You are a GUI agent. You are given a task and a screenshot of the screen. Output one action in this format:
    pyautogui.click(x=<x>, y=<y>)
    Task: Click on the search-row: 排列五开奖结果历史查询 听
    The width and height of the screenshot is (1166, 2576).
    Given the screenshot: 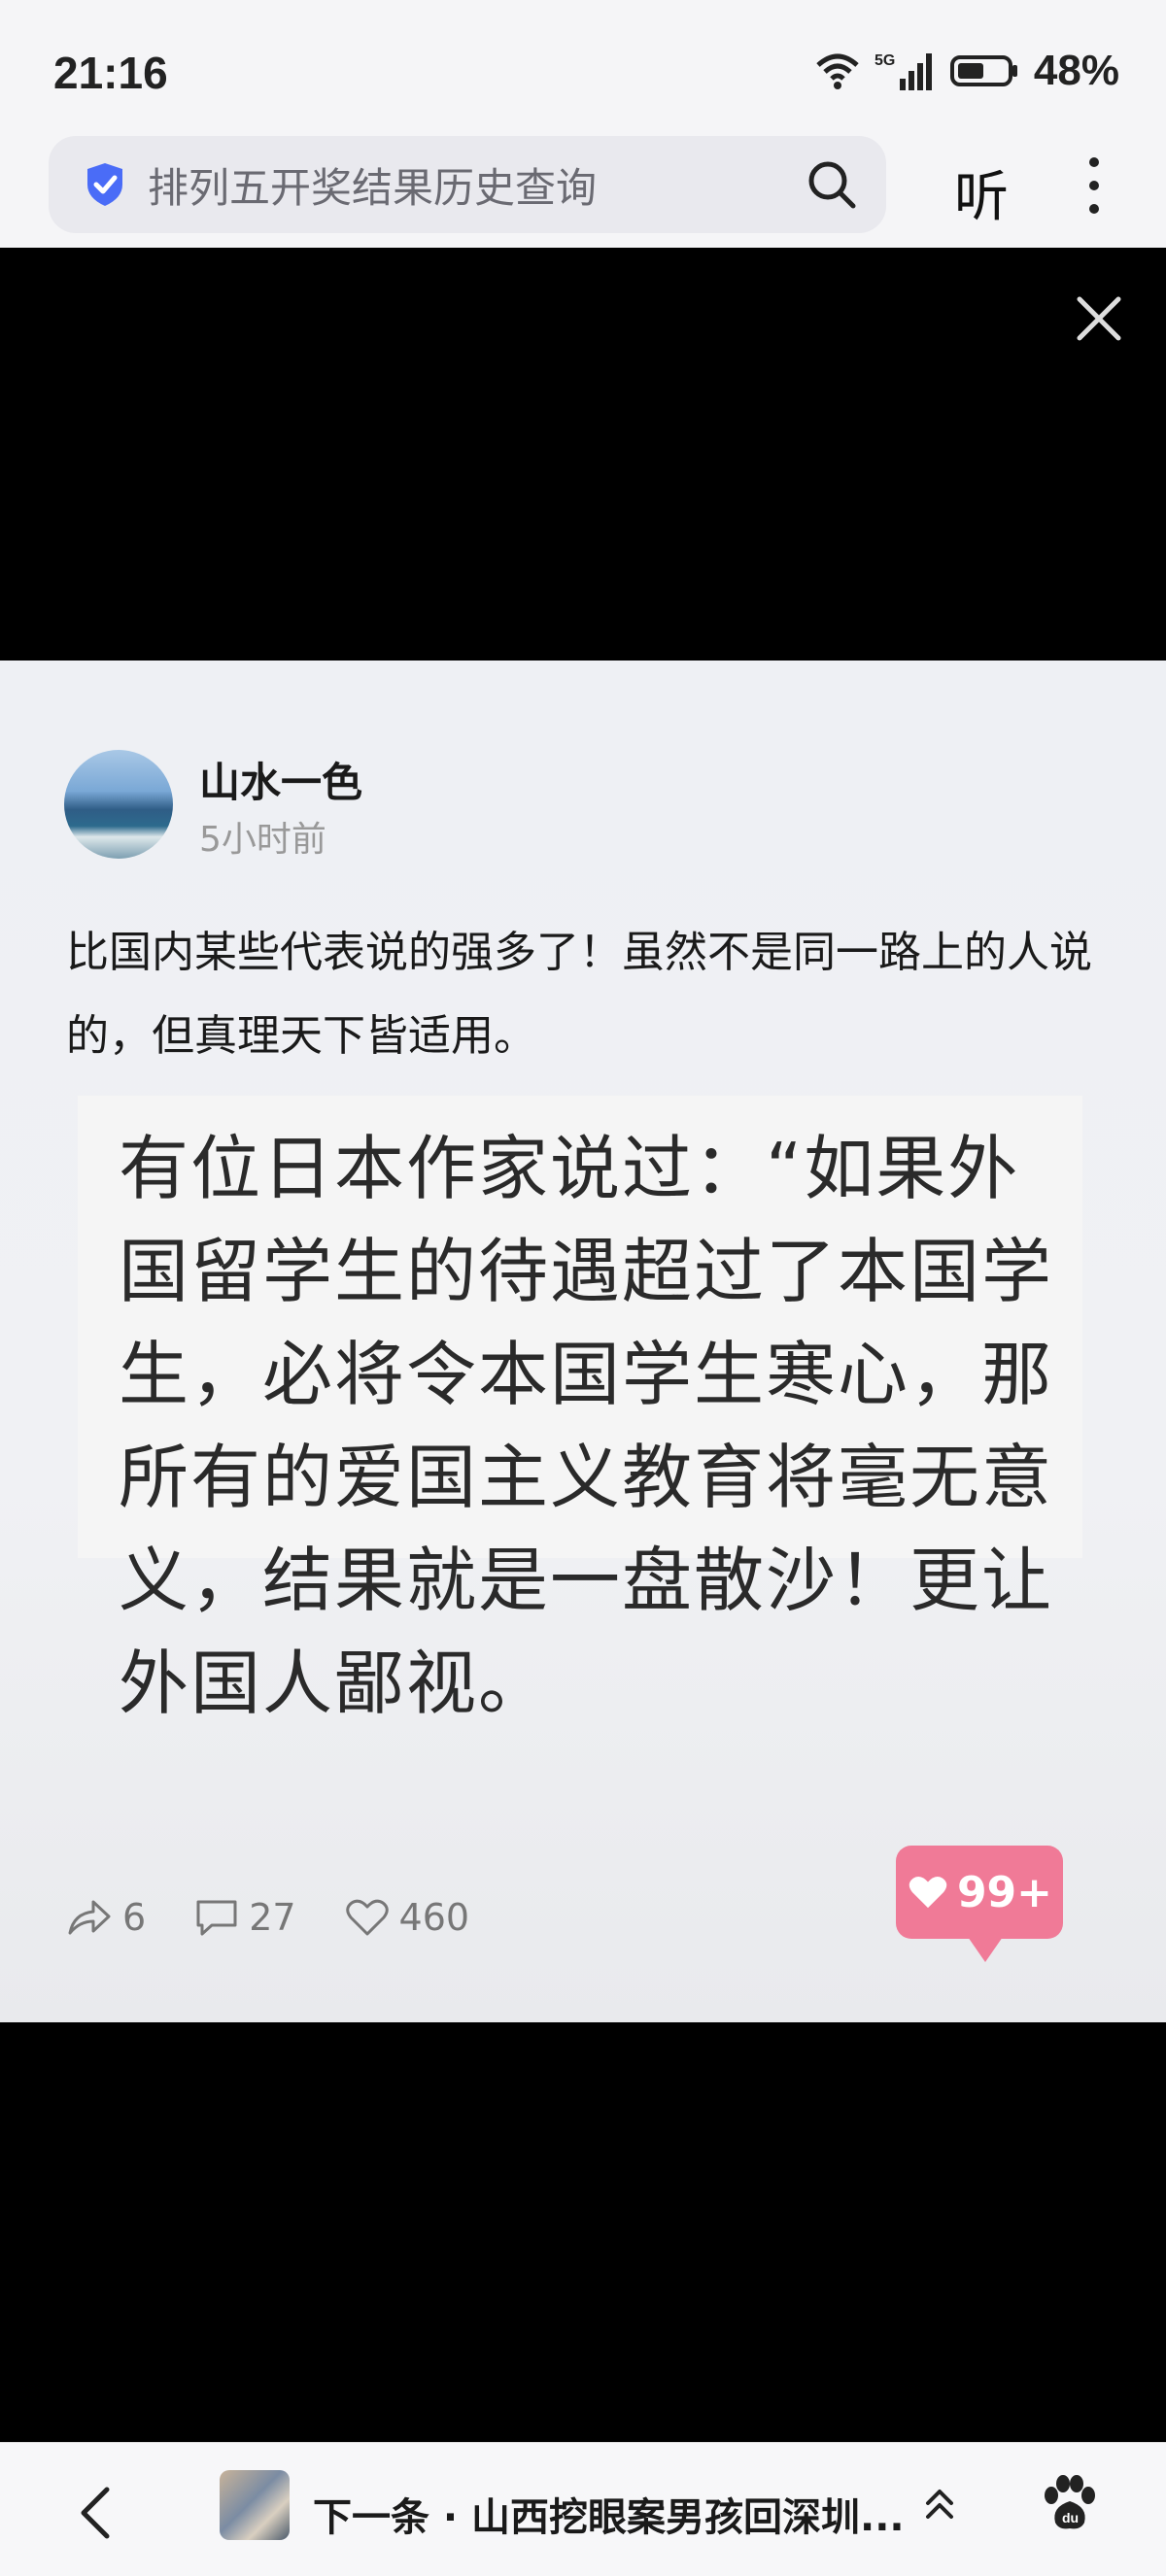 What is the action you would take?
    pyautogui.click(x=583, y=192)
    